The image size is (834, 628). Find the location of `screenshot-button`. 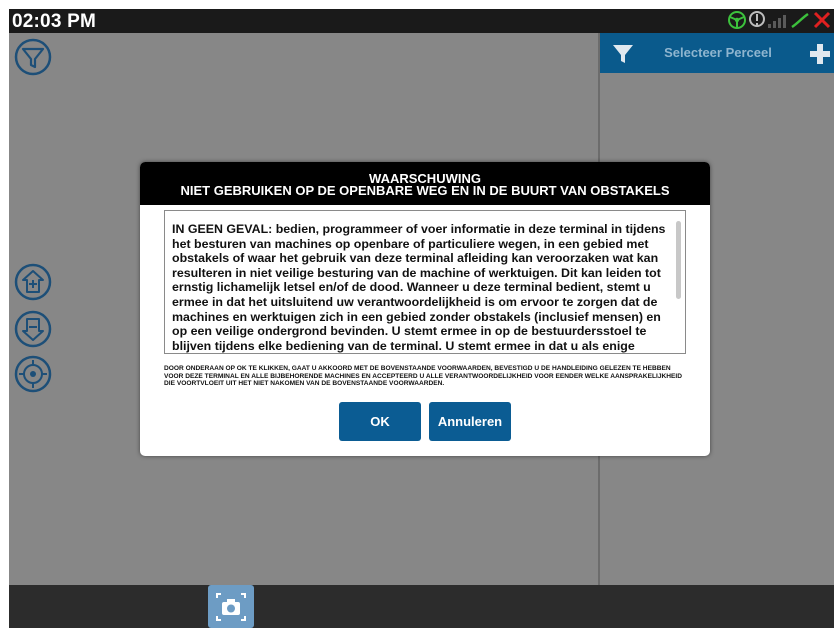

screenshot-button is located at coordinates (231, 606).